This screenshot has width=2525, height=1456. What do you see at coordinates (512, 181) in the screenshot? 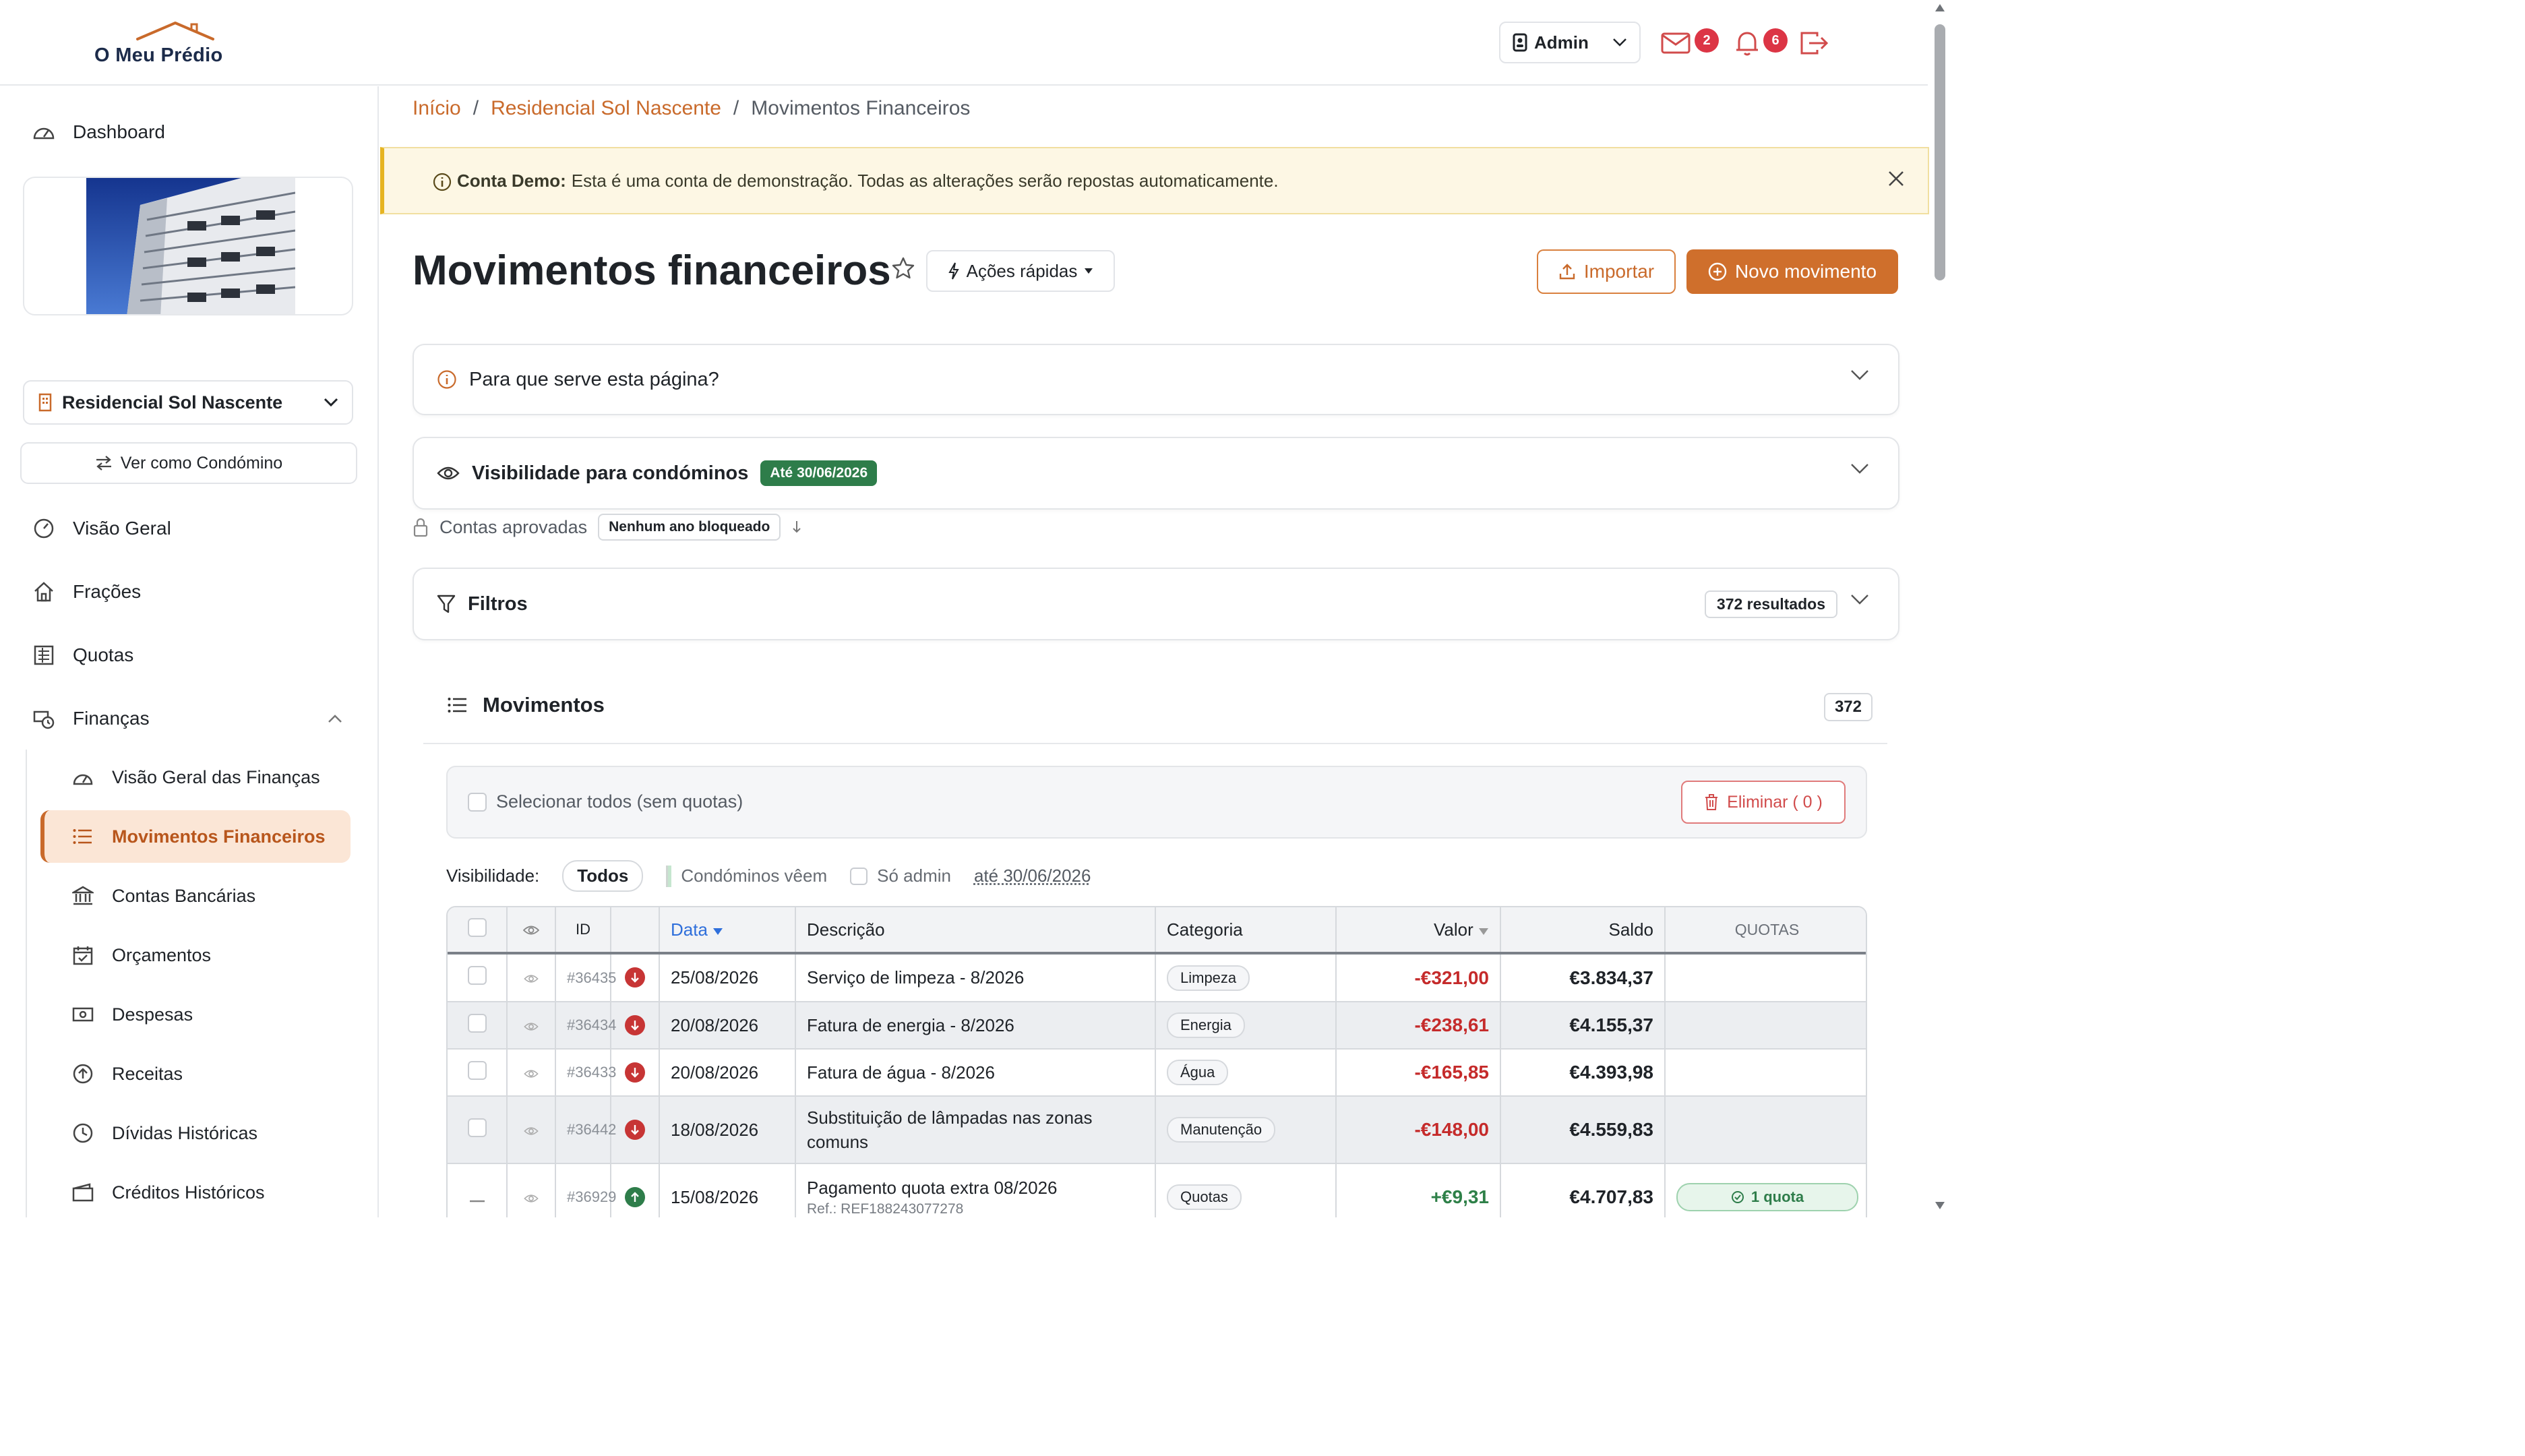
I see `demo-banner-strong: Conta Demo:` at bounding box center [512, 181].